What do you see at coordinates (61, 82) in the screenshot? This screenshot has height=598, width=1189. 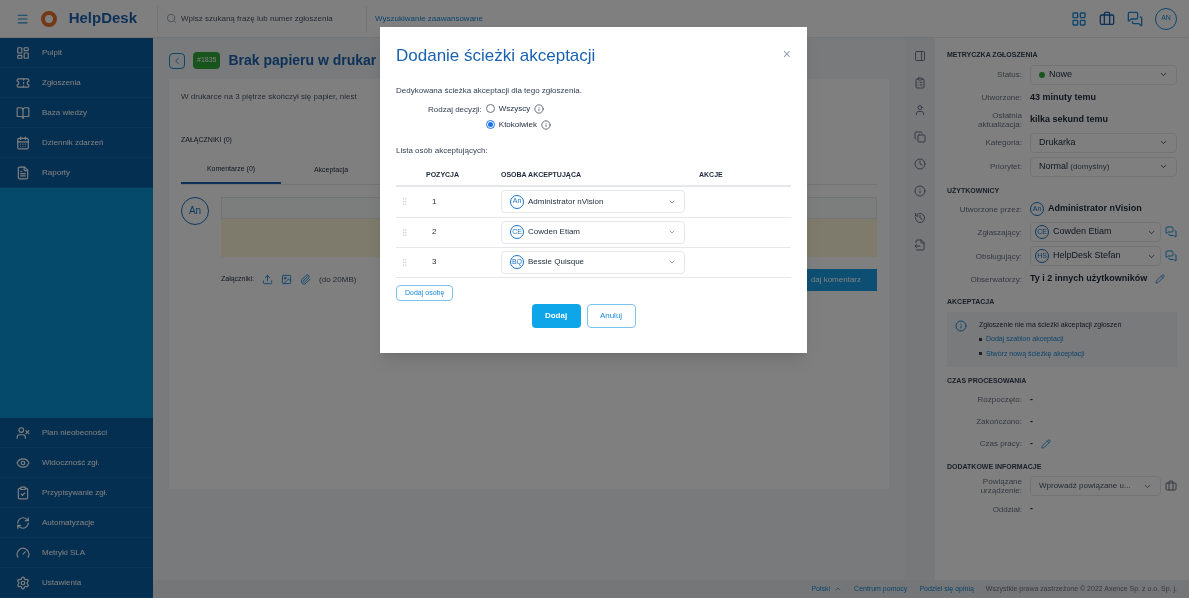 I see `sidebar-label: Zgłoszenia` at bounding box center [61, 82].